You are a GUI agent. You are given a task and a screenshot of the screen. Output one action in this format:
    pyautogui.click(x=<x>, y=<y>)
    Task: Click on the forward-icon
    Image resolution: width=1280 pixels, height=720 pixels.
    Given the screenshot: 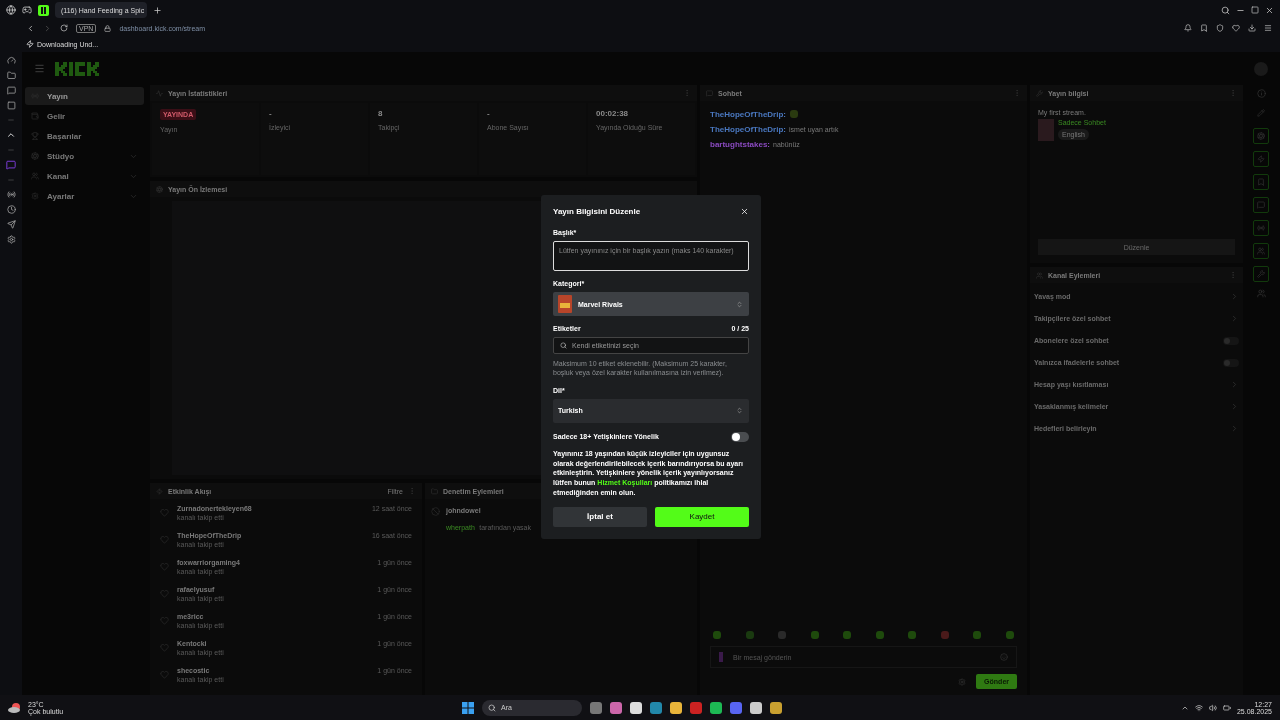 What is the action you would take?
    pyautogui.click(x=47, y=28)
    